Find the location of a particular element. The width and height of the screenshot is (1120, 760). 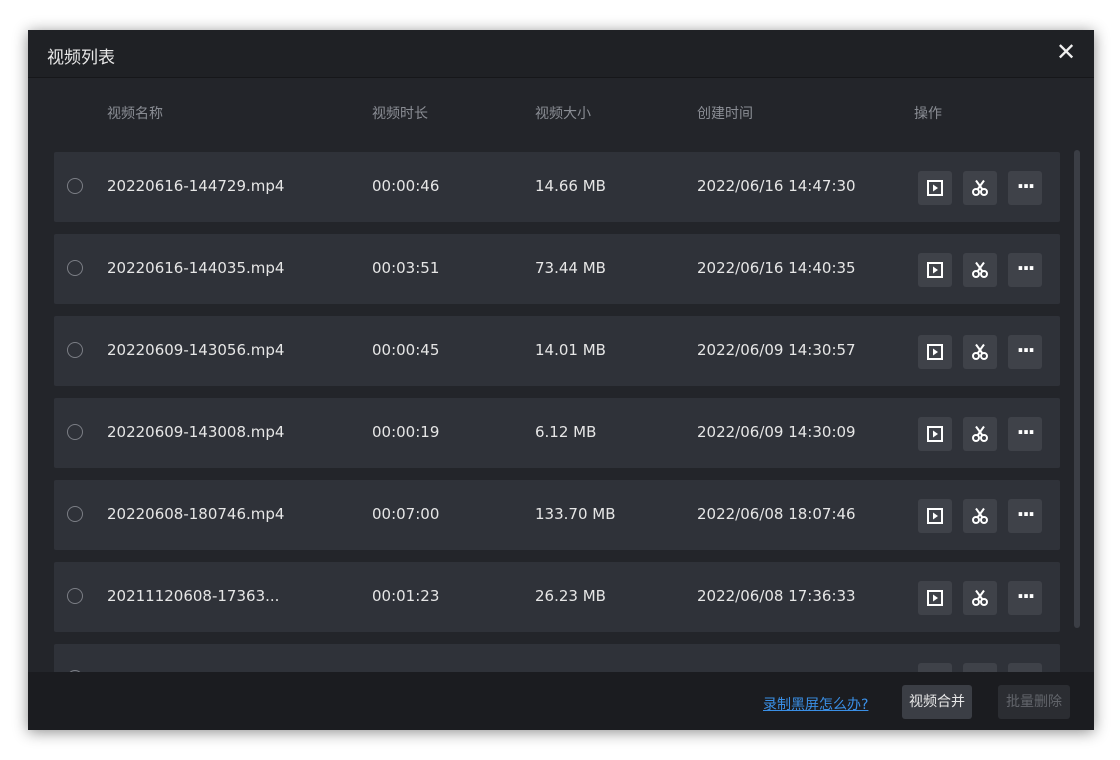

batch-delete-button: 批量删除 is located at coordinates (1034, 702).